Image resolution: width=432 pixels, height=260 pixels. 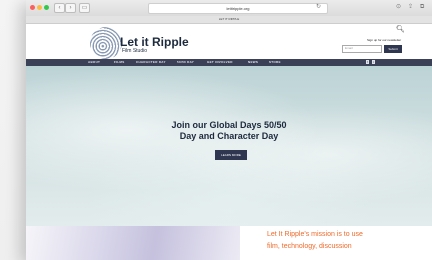 I want to click on hero-title-line1: Join our Global Days 50/50, so click(x=229, y=125).